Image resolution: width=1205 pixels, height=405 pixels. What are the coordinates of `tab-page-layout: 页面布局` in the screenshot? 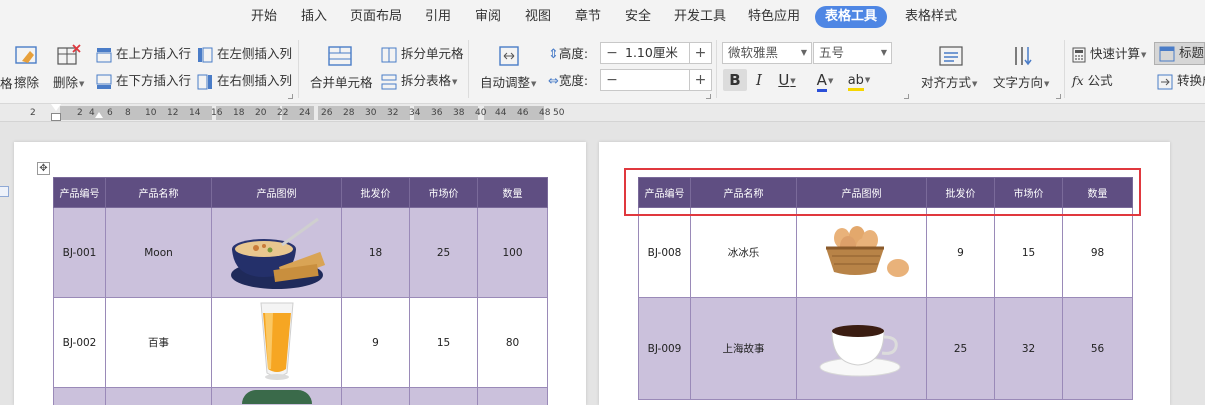 It's located at (376, 17).